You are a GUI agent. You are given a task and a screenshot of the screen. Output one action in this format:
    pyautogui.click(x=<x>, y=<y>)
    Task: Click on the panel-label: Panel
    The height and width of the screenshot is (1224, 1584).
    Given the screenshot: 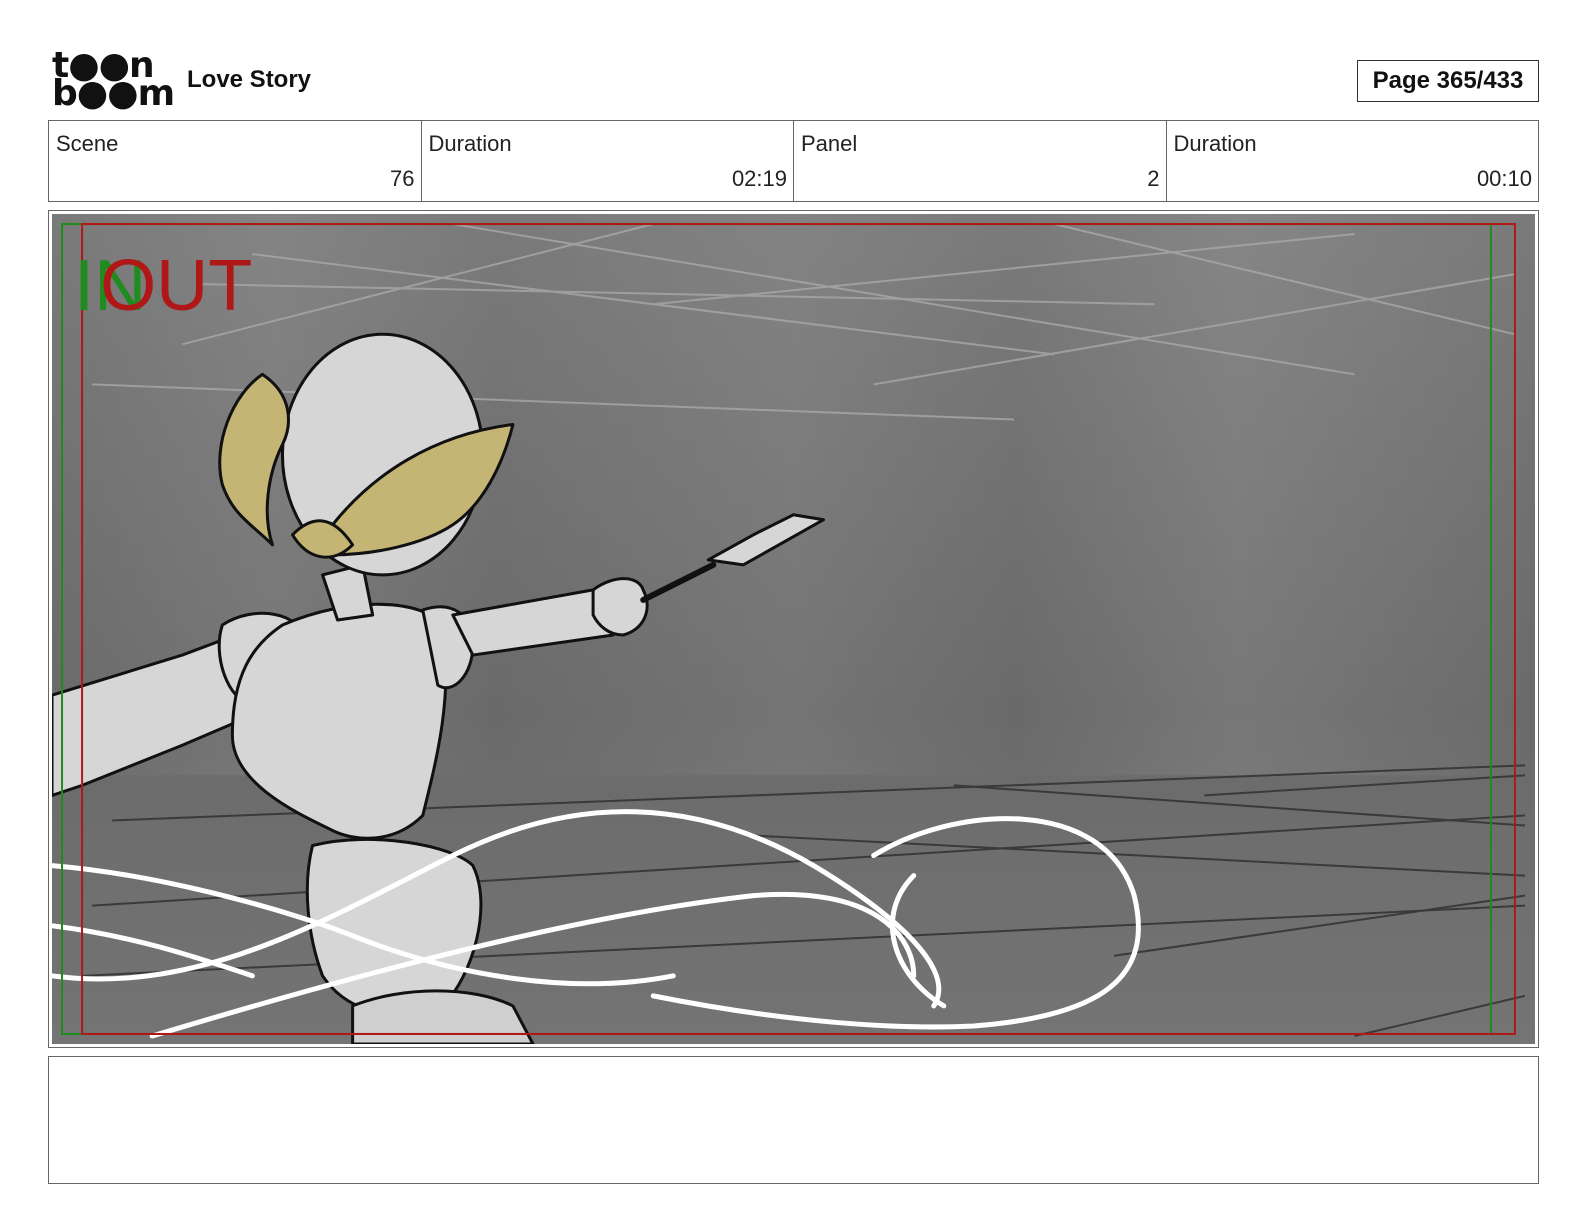 What is the action you would take?
    pyautogui.click(x=829, y=143)
    